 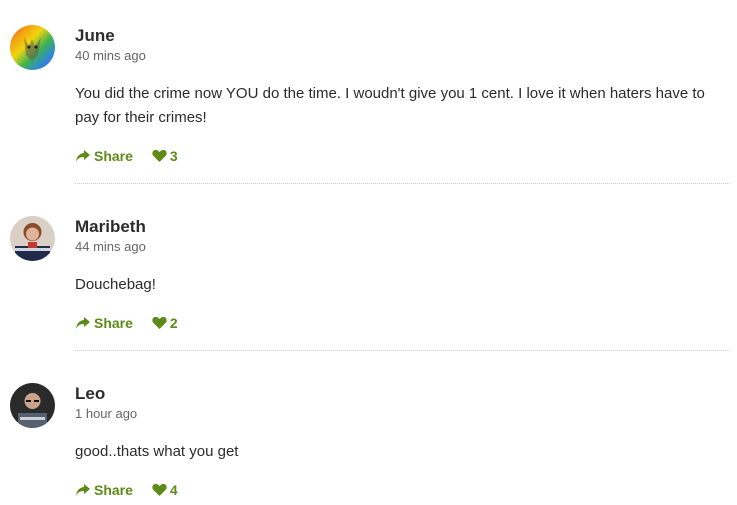 I want to click on comment-actions: Share 4, so click(x=126, y=490).